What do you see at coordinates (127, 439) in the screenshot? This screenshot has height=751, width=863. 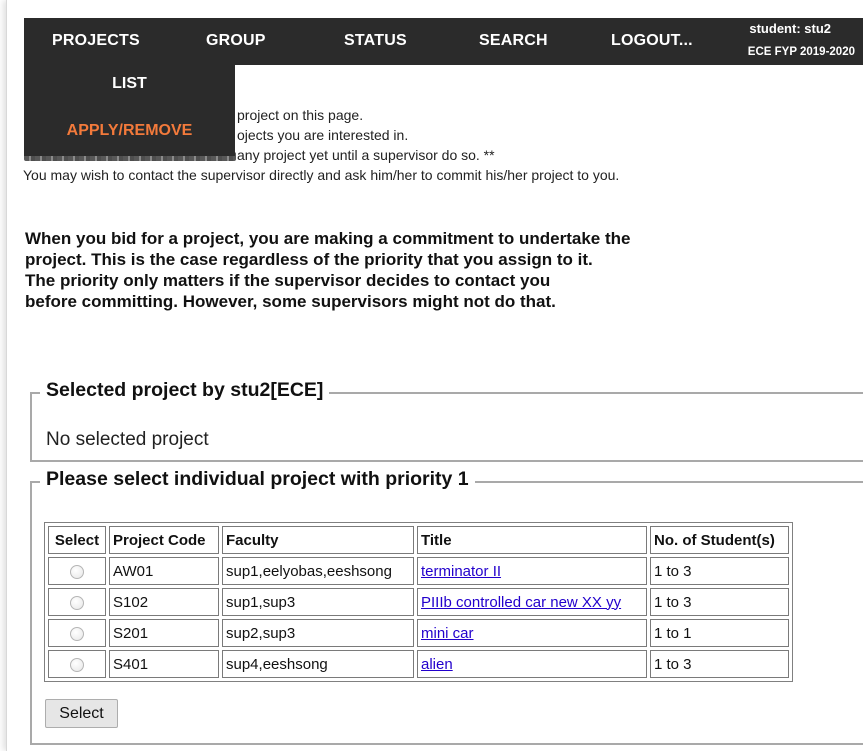 I see `no-selected-text: No selected project` at bounding box center [127, 439].